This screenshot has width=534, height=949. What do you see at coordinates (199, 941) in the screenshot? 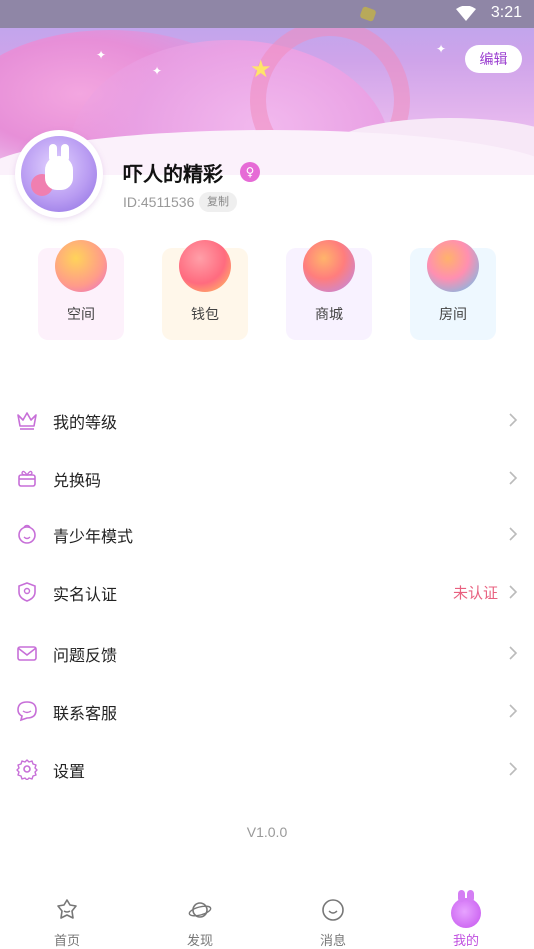
I see `tab-label: 发现` at bounding box center [199, 941].